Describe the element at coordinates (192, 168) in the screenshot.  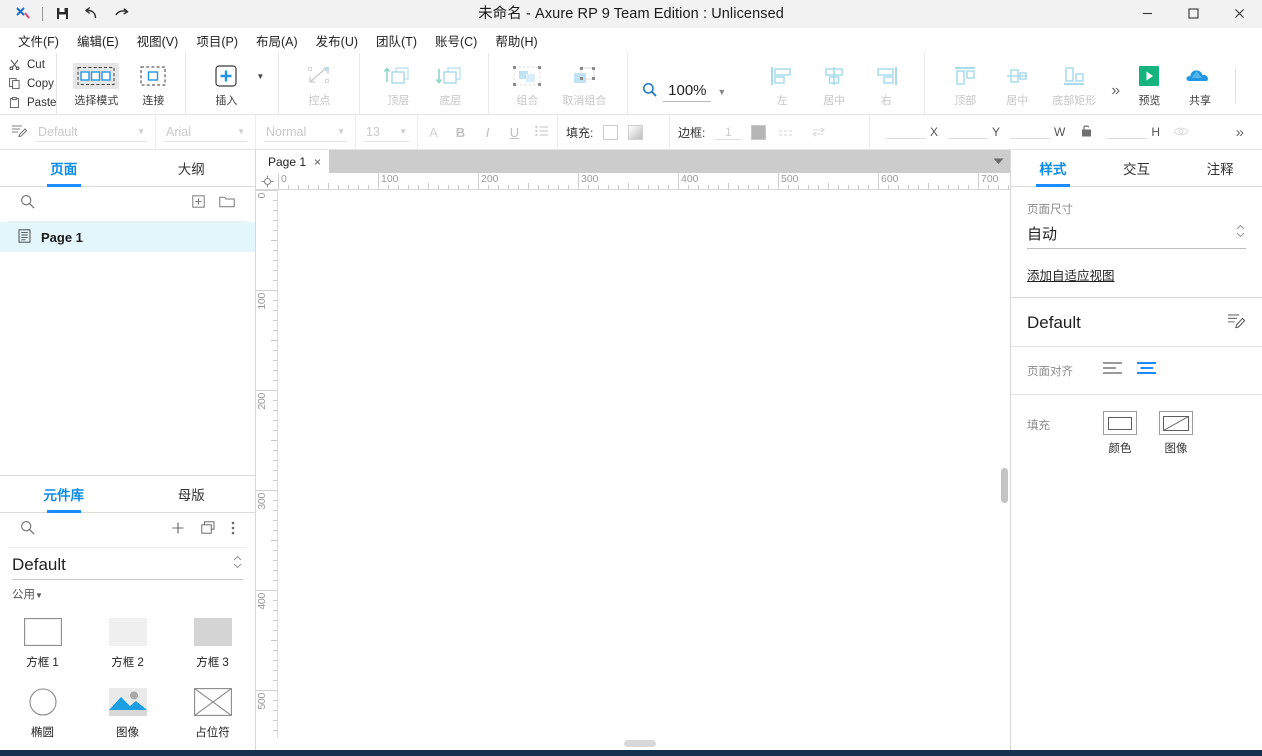
I see `tab-outline: 大纲` at that location.